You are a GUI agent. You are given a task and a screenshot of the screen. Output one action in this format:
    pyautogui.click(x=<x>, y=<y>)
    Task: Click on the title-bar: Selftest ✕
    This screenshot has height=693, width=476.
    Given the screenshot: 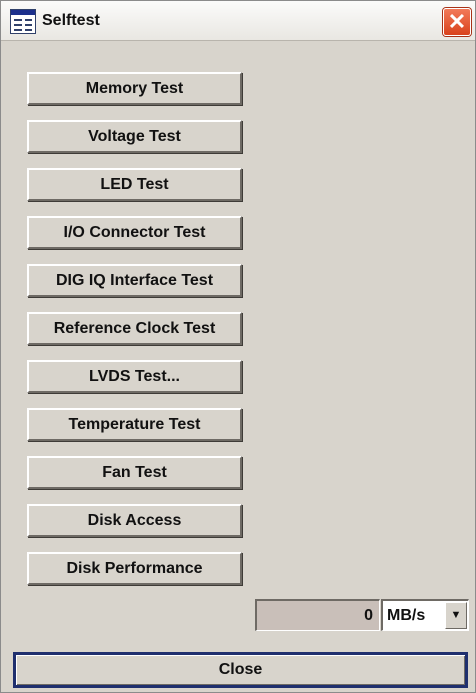 What is the action you would take?
    pyautogui.click(x=238, y=21)
    